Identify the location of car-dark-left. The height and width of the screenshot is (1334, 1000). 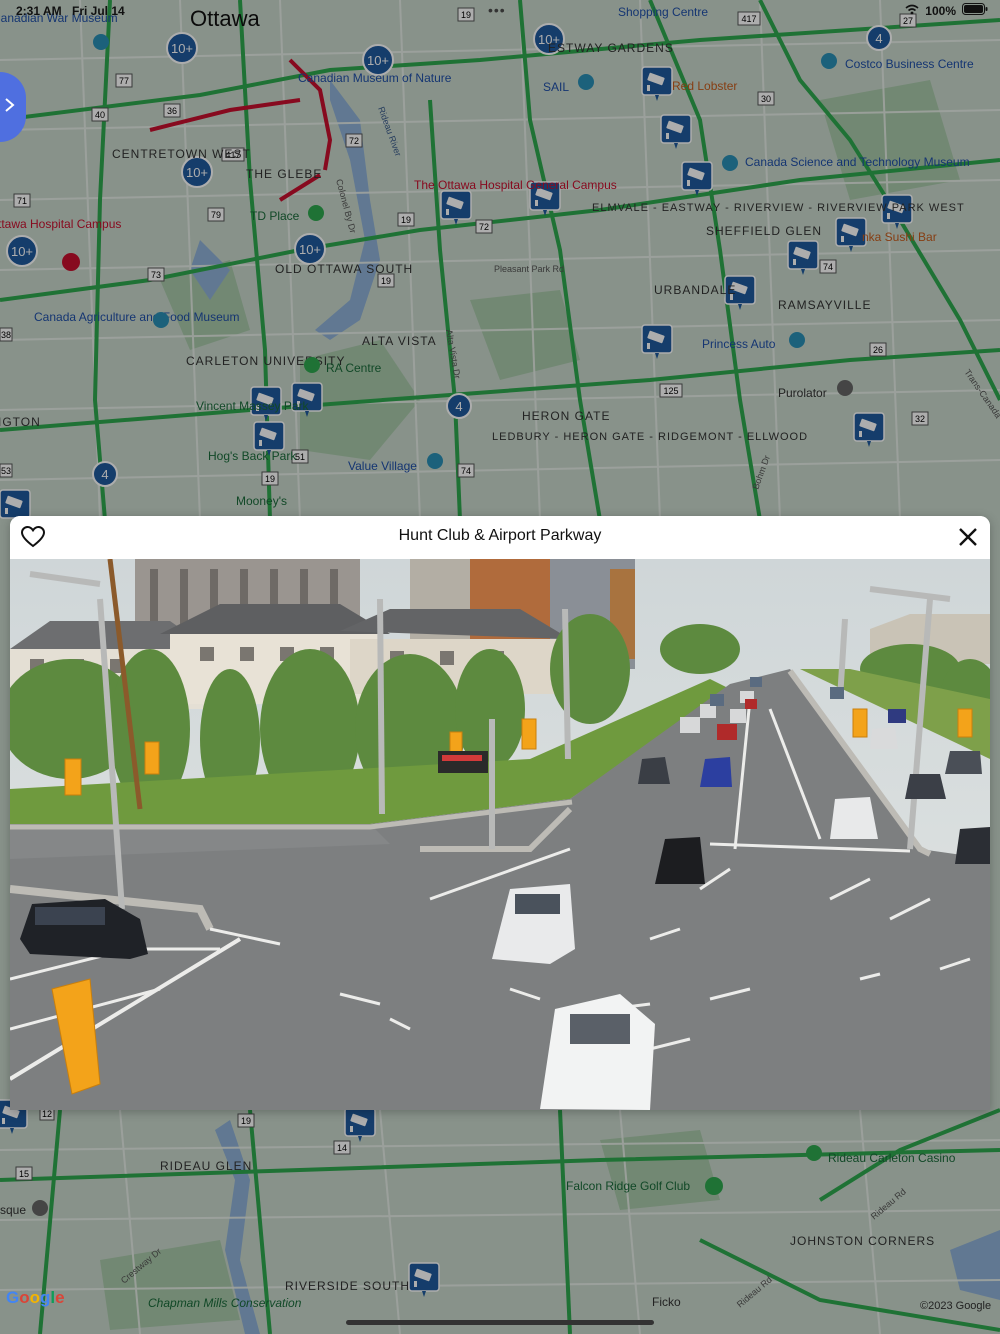
(654, 770).